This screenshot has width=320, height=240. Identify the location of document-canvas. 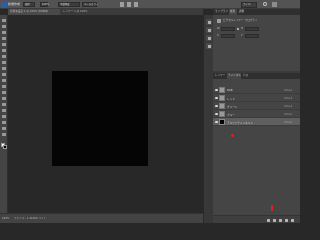
(100, 118).